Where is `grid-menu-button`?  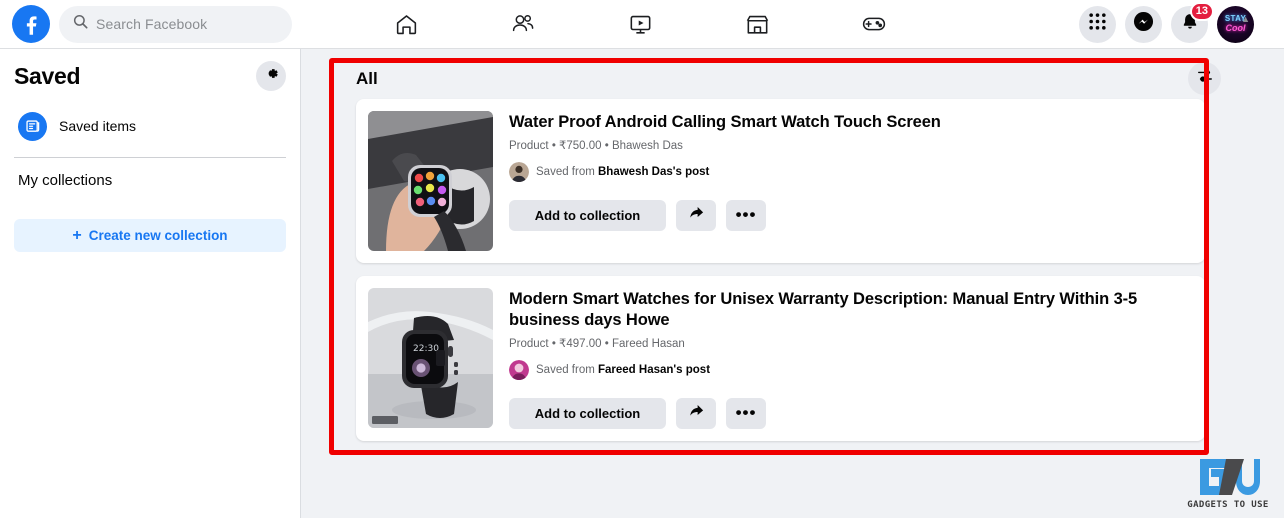 grid-menu-button is located at coordinates (1097, 24).